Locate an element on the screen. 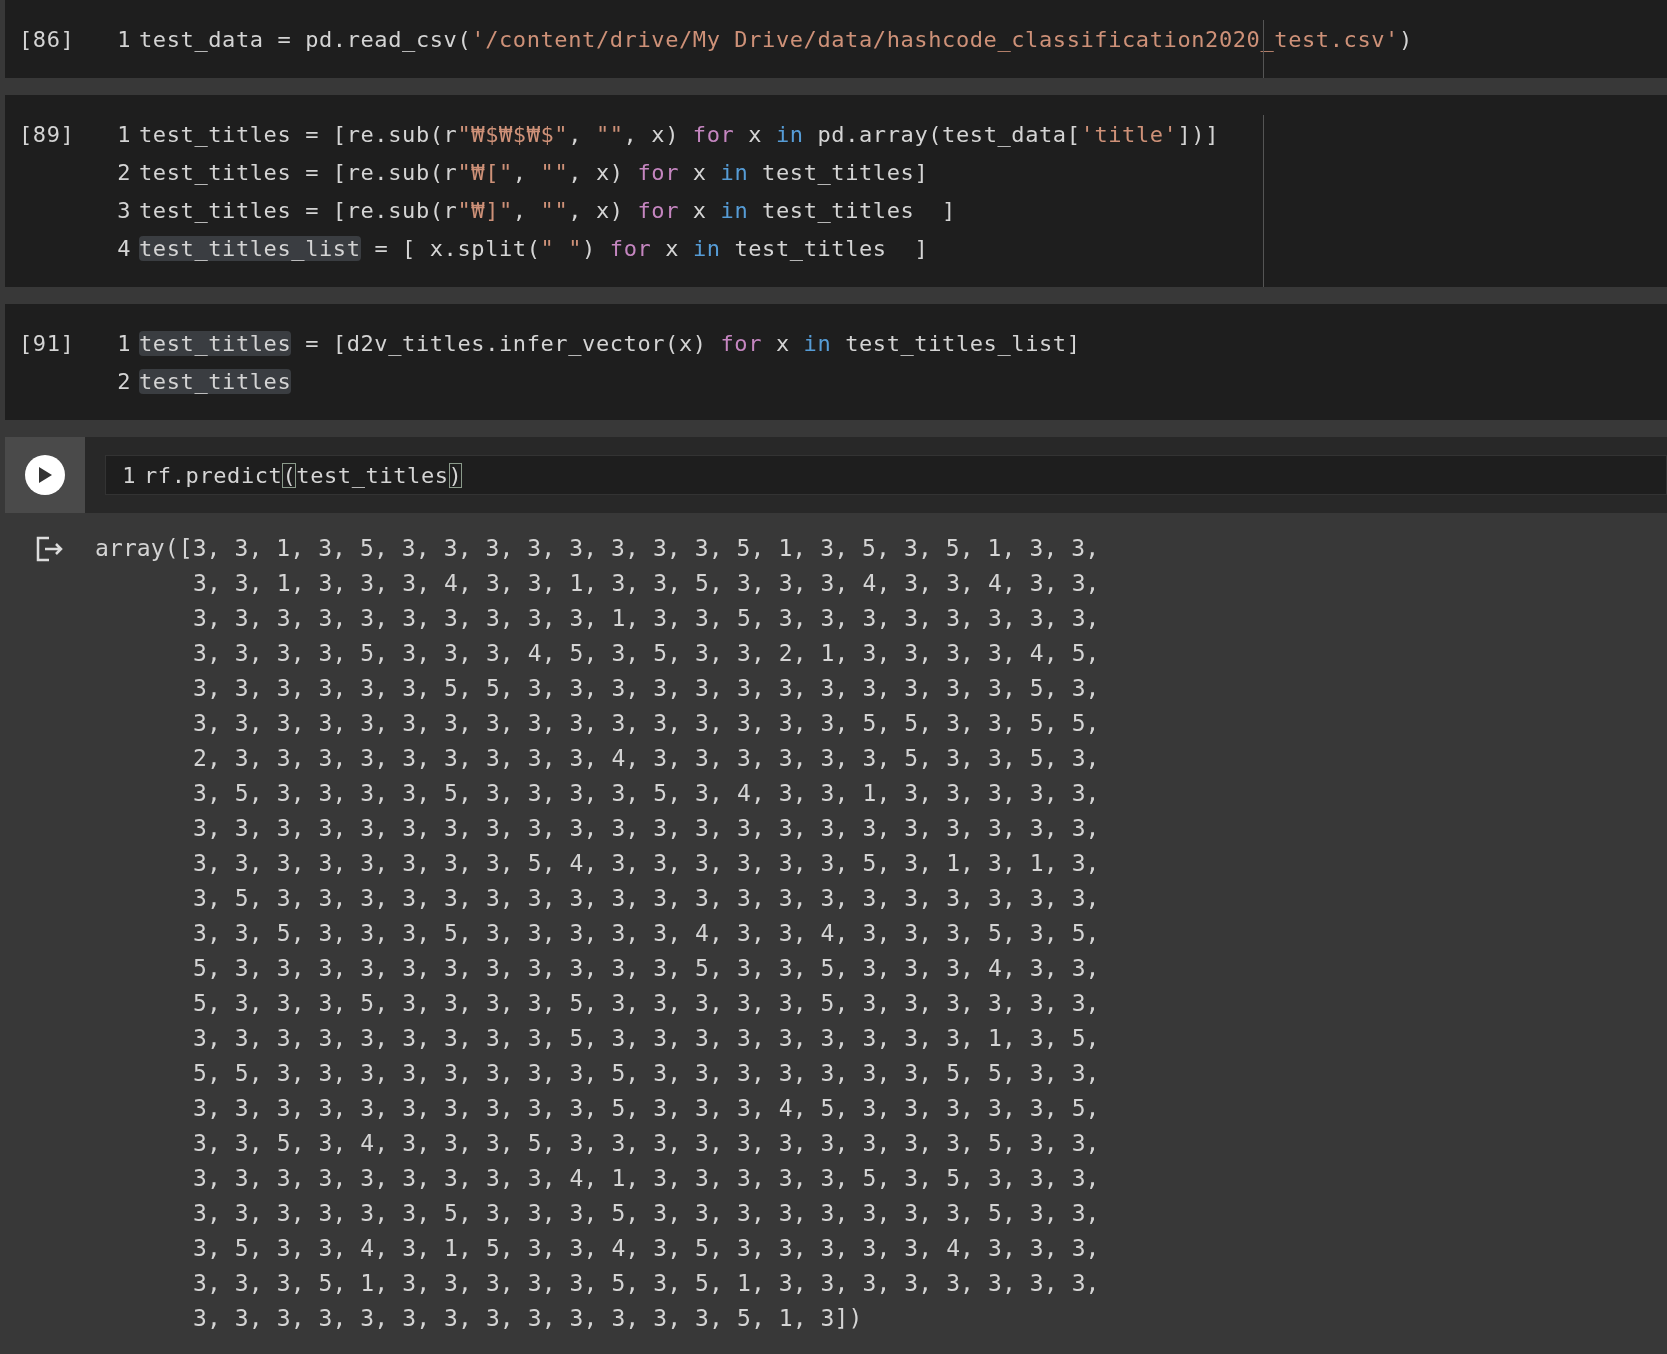 The image size is (1667, 1354). output-line: 3, 3, 5, 3, 4, 3, 3, 3, 5, 3, 3, 3, 3, 3, 3, 3, 3, 3, 3, 5, 3, 3, is located at coordinates (646, 1143).